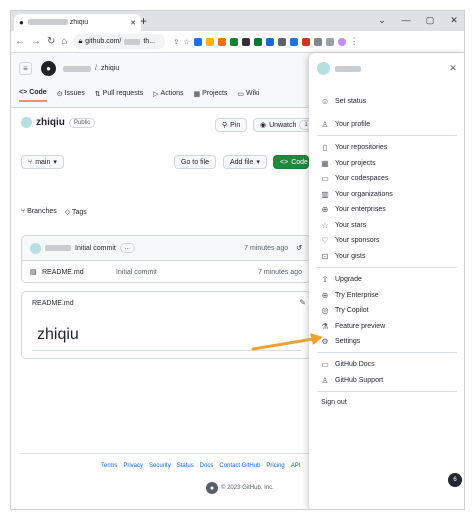 This screenshot has height=519, width=474. What do you see at coordinates (248, 95) in the screenshot?
I see `tab-wiki: ▭ Wiki` at bounding box center [248, 95].